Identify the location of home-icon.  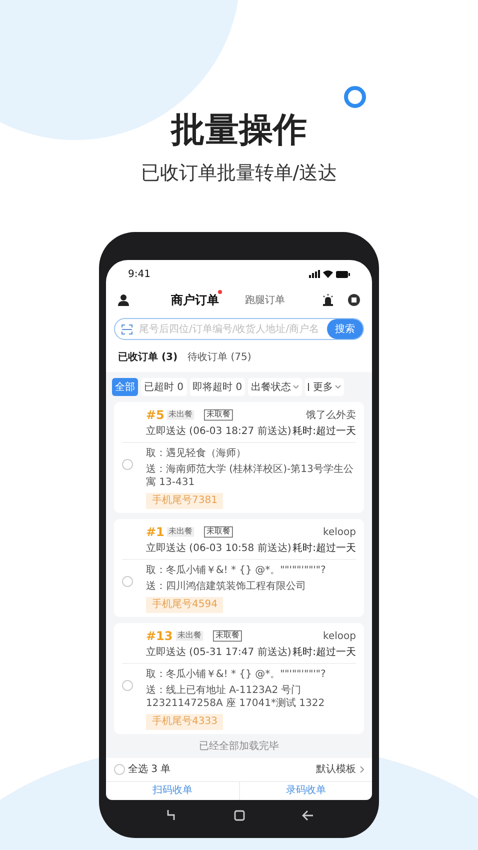
(239, 815).